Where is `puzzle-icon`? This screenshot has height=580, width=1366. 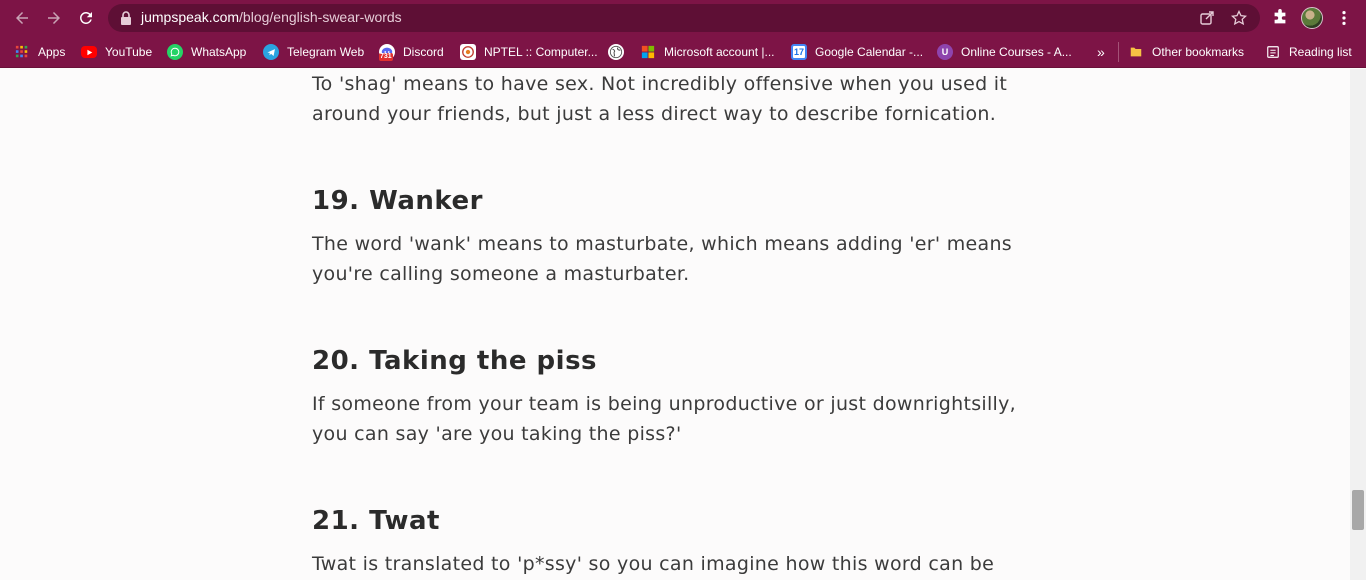
puzzle-icon is located at coordinates (1280, 16).